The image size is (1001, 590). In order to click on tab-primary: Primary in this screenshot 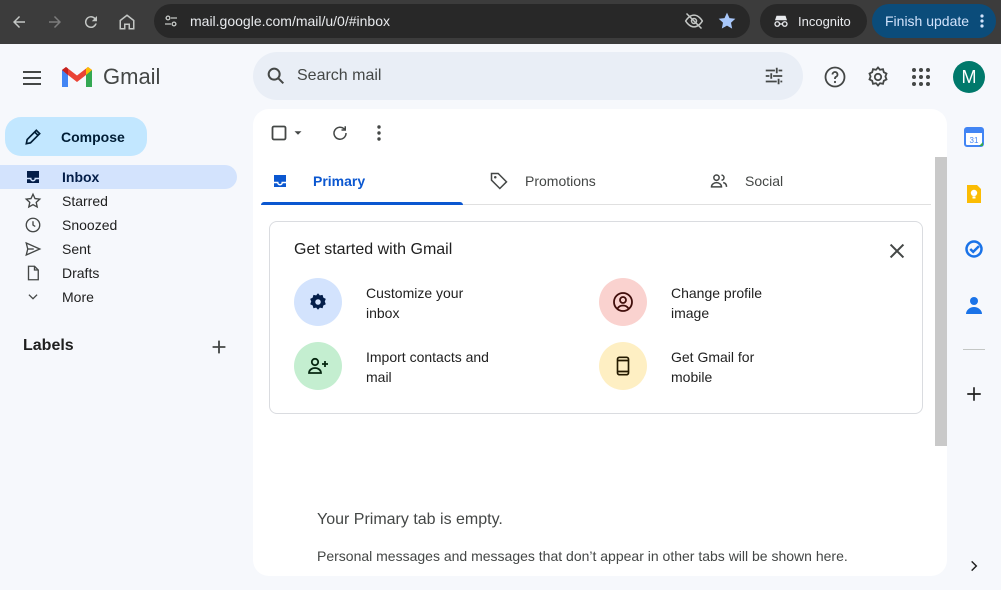, I will do `click(318, 181)`.